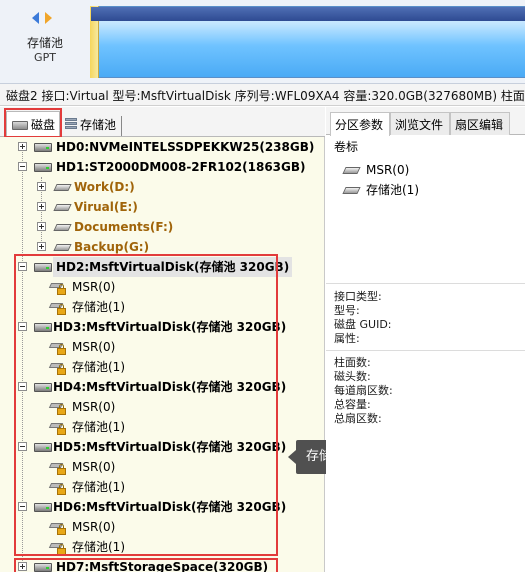  What do you see at coordinates (420, 123) in the screenshot?
I see `tab-browse-files: 浏览文件` at bounding box center [420, 123].